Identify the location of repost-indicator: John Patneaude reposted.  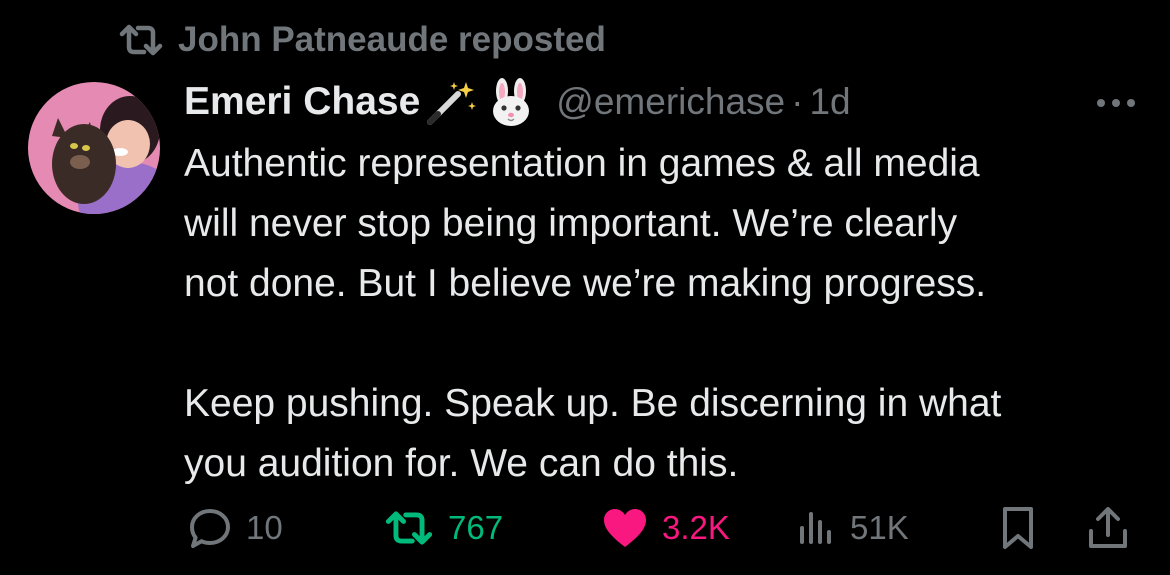
(362, 40).